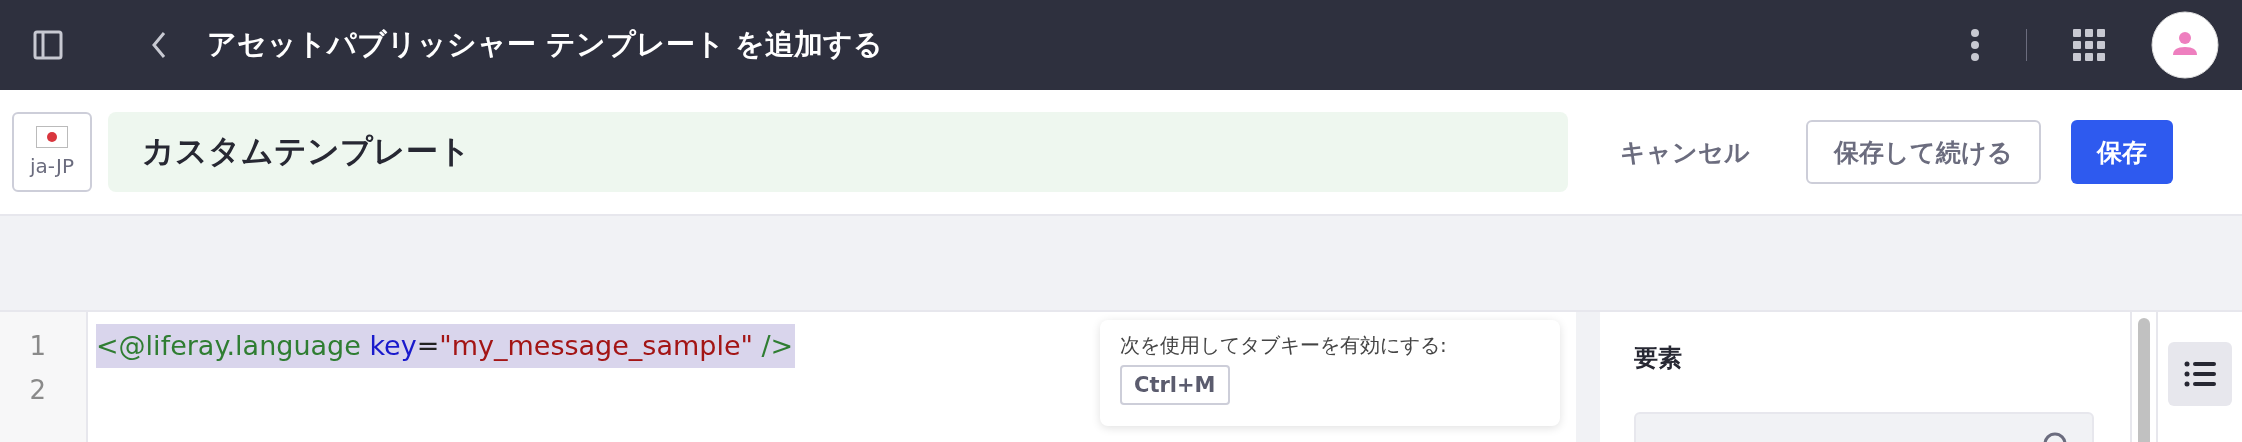  I want to click on locale-label: ja-JP, so click(52, 166).